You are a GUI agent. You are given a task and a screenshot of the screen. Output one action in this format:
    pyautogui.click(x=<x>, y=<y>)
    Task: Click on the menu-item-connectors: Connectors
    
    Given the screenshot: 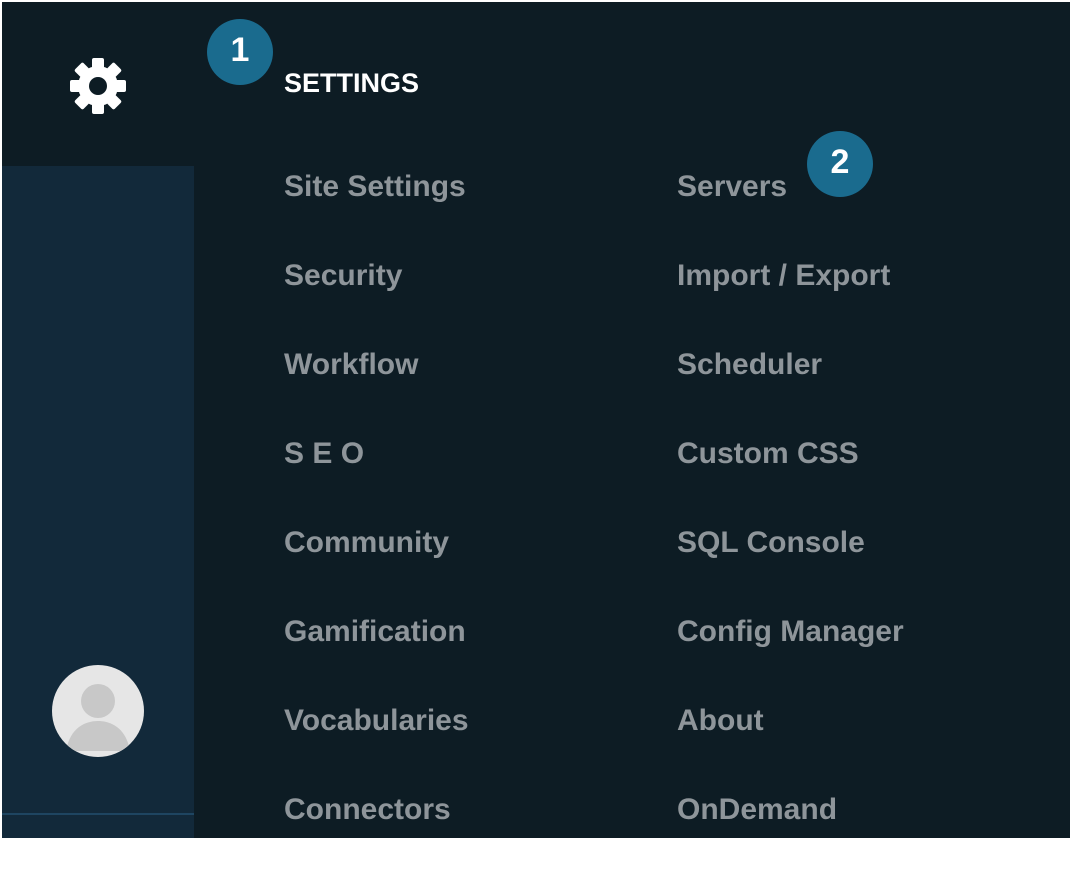 What is the action you would take?
    pyautogui.click(x=367, y=810)
    